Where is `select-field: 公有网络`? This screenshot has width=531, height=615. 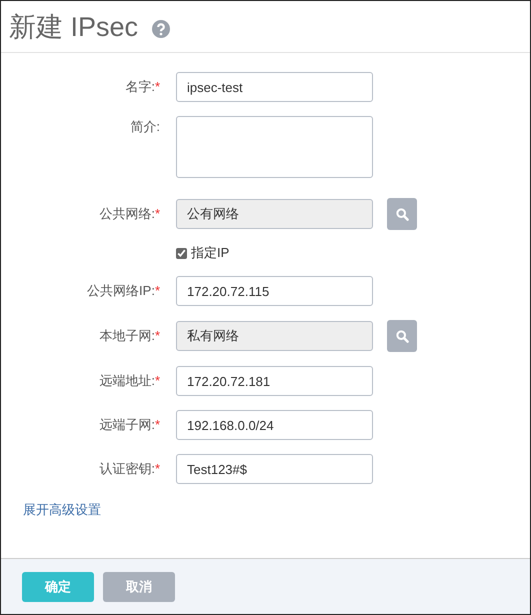 select-field: 公有网络 is located at coordinates (274, 214).